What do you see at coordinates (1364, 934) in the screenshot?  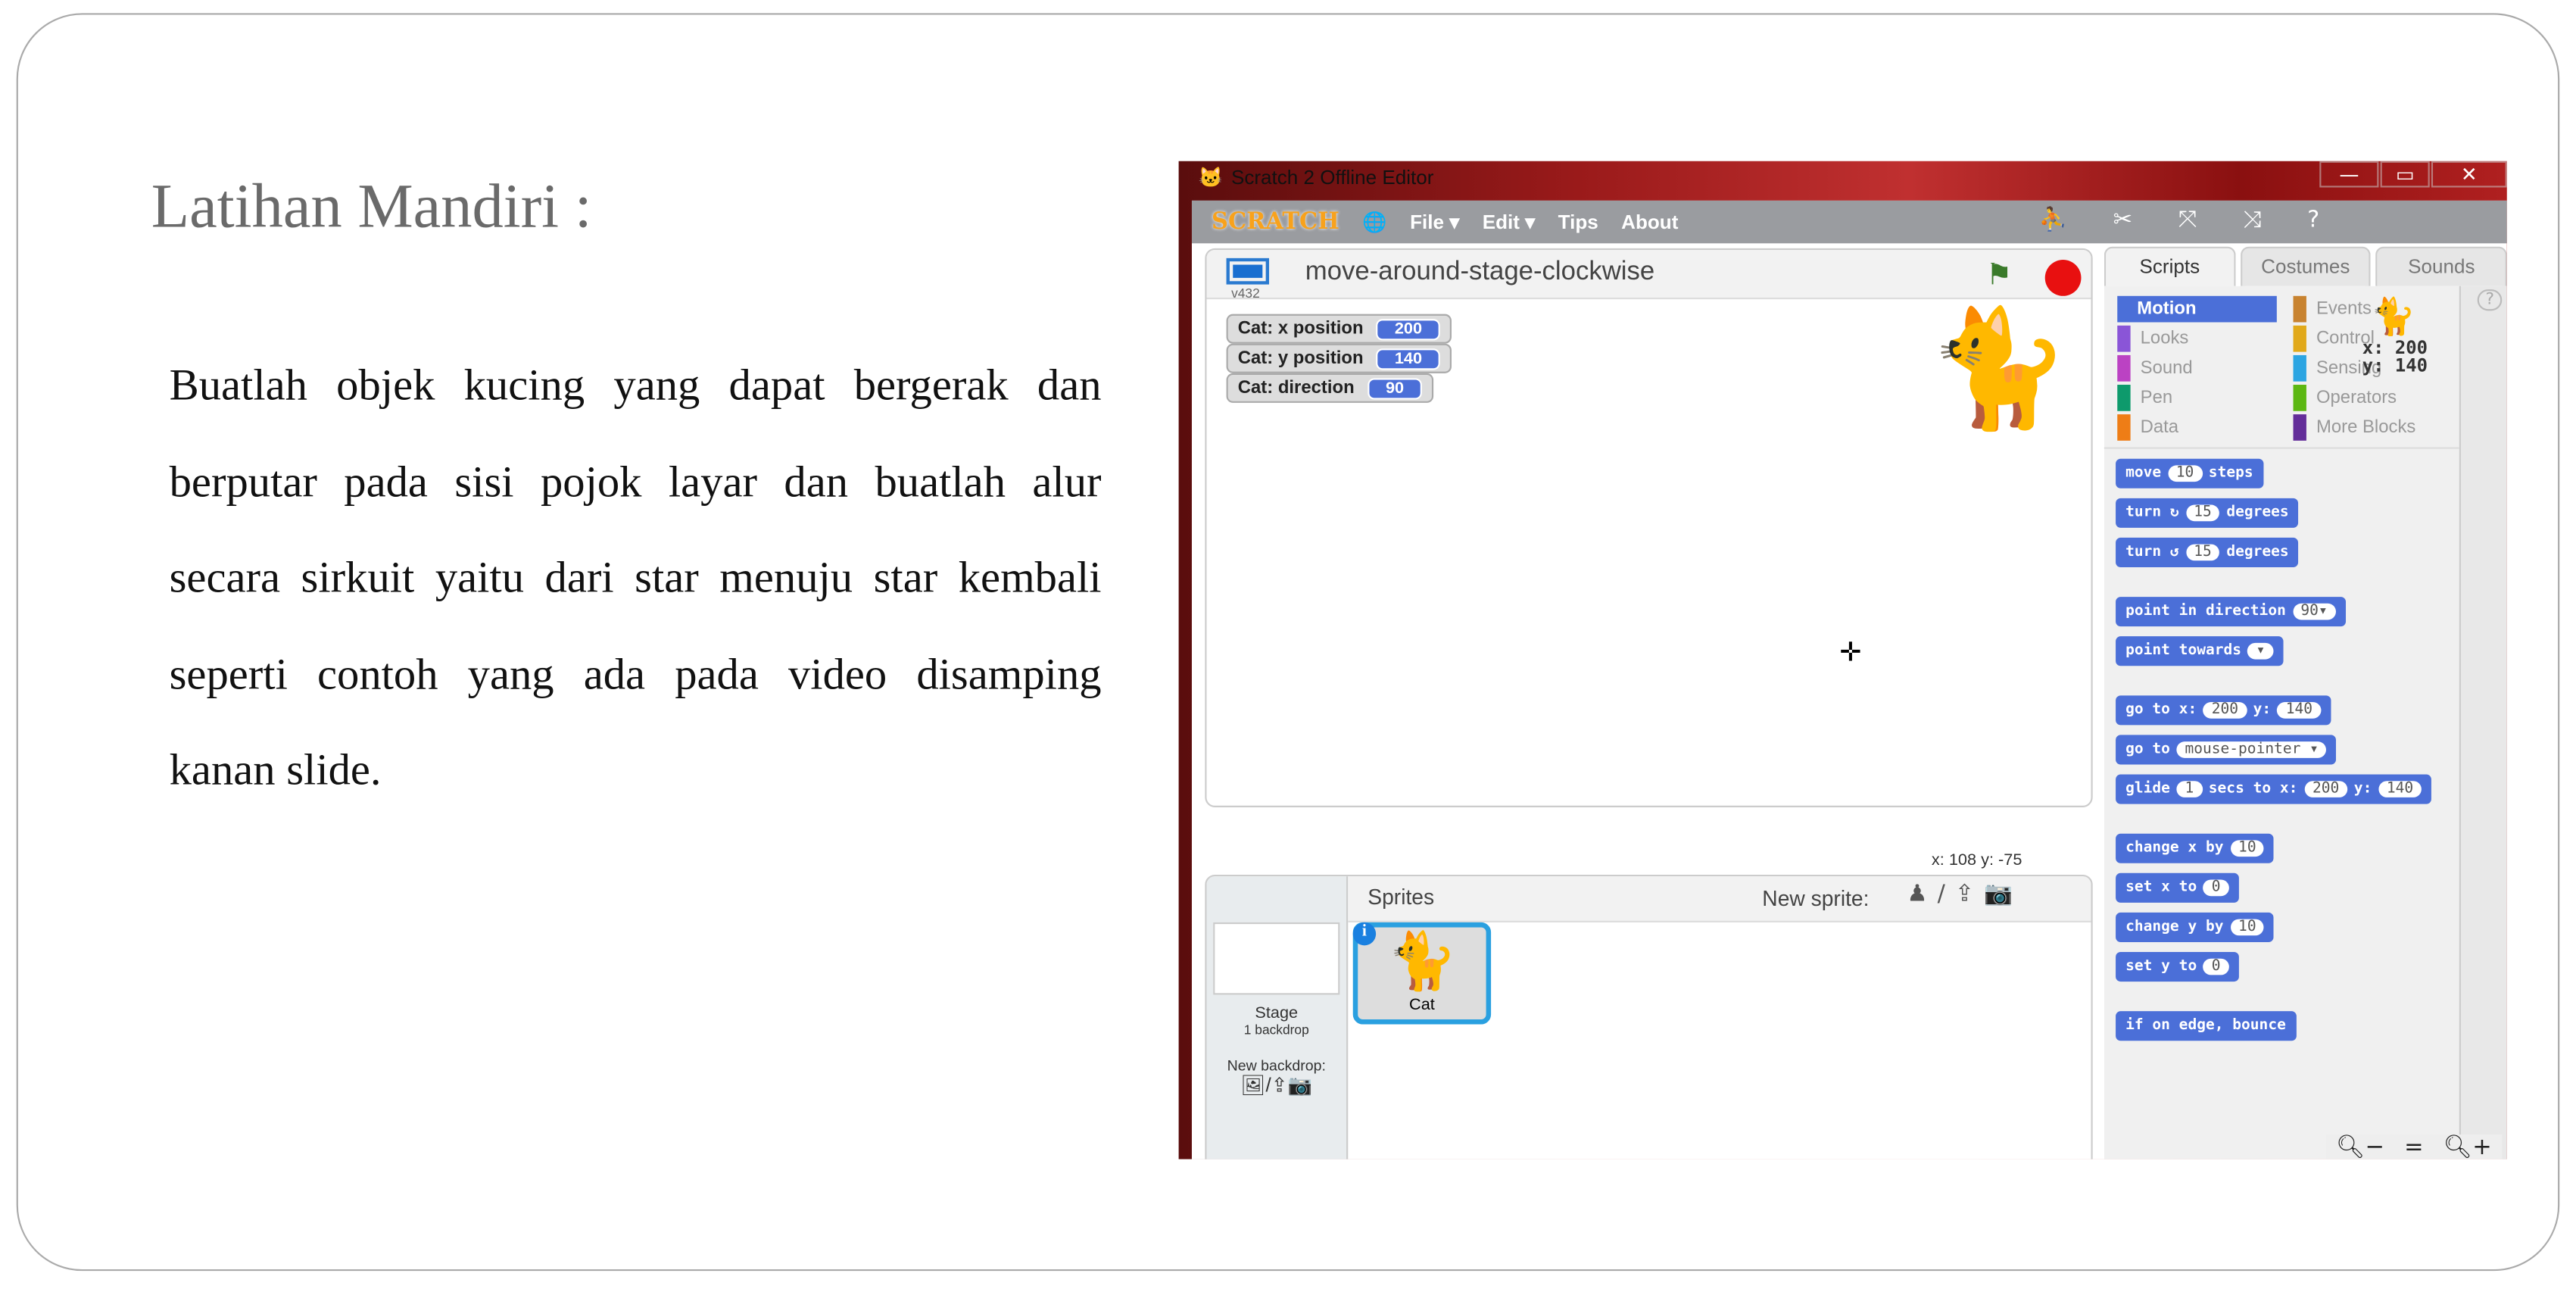 I see `info-icon: i` at bounding box center [1364, 934].